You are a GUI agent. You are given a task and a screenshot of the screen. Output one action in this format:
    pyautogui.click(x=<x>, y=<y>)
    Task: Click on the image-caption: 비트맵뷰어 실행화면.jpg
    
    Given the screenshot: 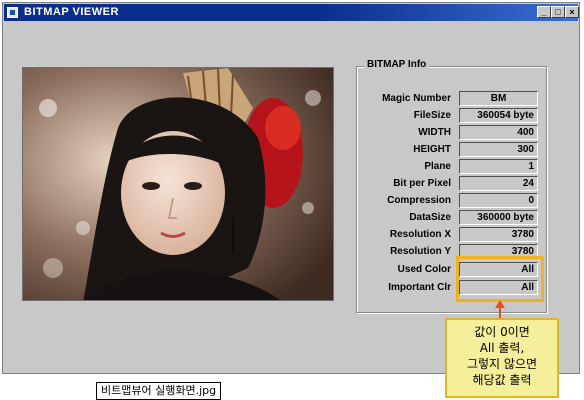 What is the action you would take?
    pyautogui.click(x=159, y=391)
    